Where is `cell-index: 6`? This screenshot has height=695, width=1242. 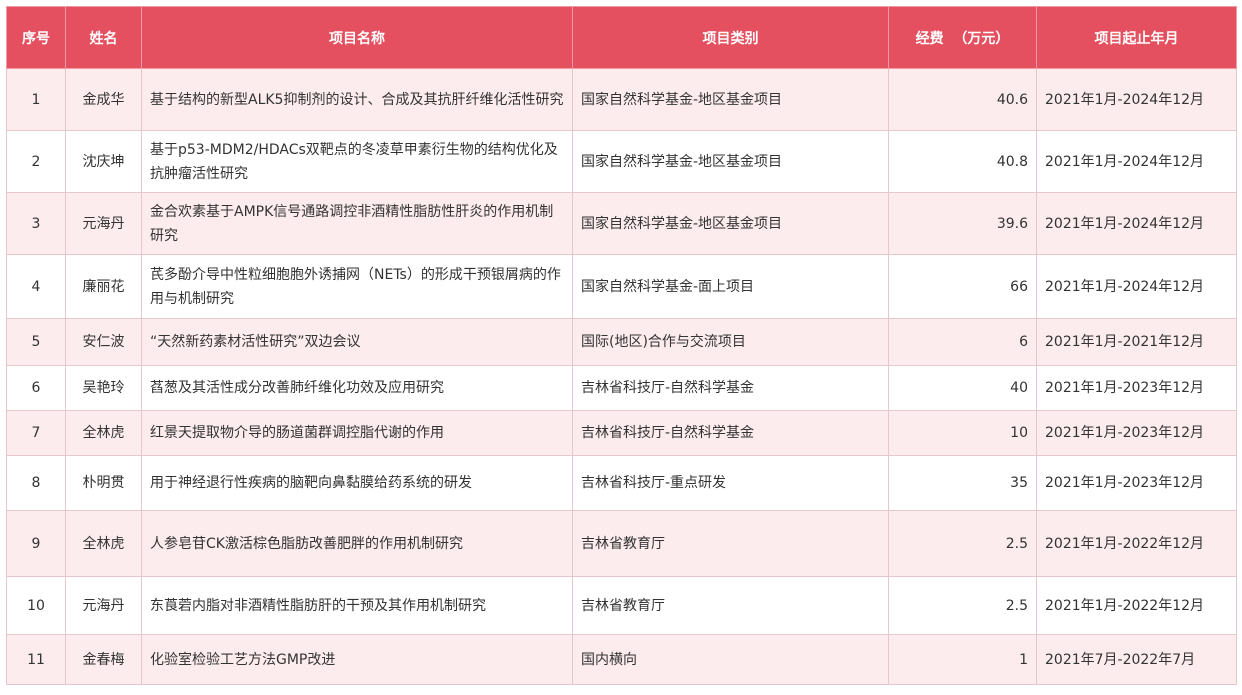
cell-index: 6 is located at coordinates (36, 388).